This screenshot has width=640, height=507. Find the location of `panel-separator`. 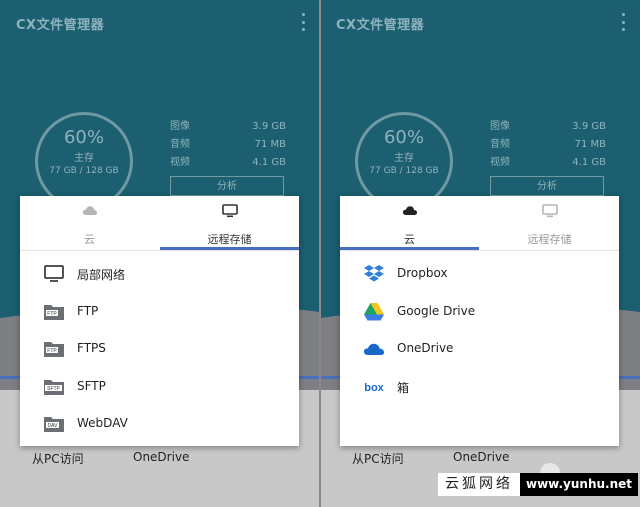

panel-separator is located at coordinates (320, 253).